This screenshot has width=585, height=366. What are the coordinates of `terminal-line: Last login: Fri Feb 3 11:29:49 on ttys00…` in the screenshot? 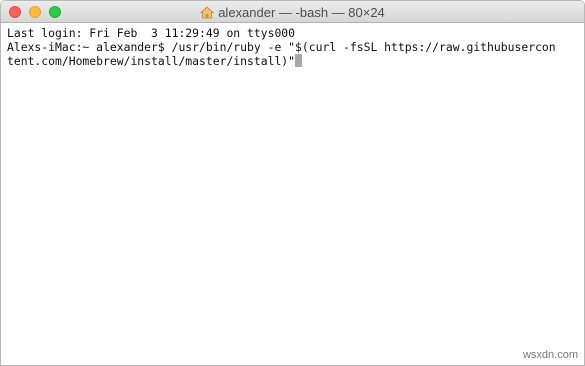 It's located at (151, 33).